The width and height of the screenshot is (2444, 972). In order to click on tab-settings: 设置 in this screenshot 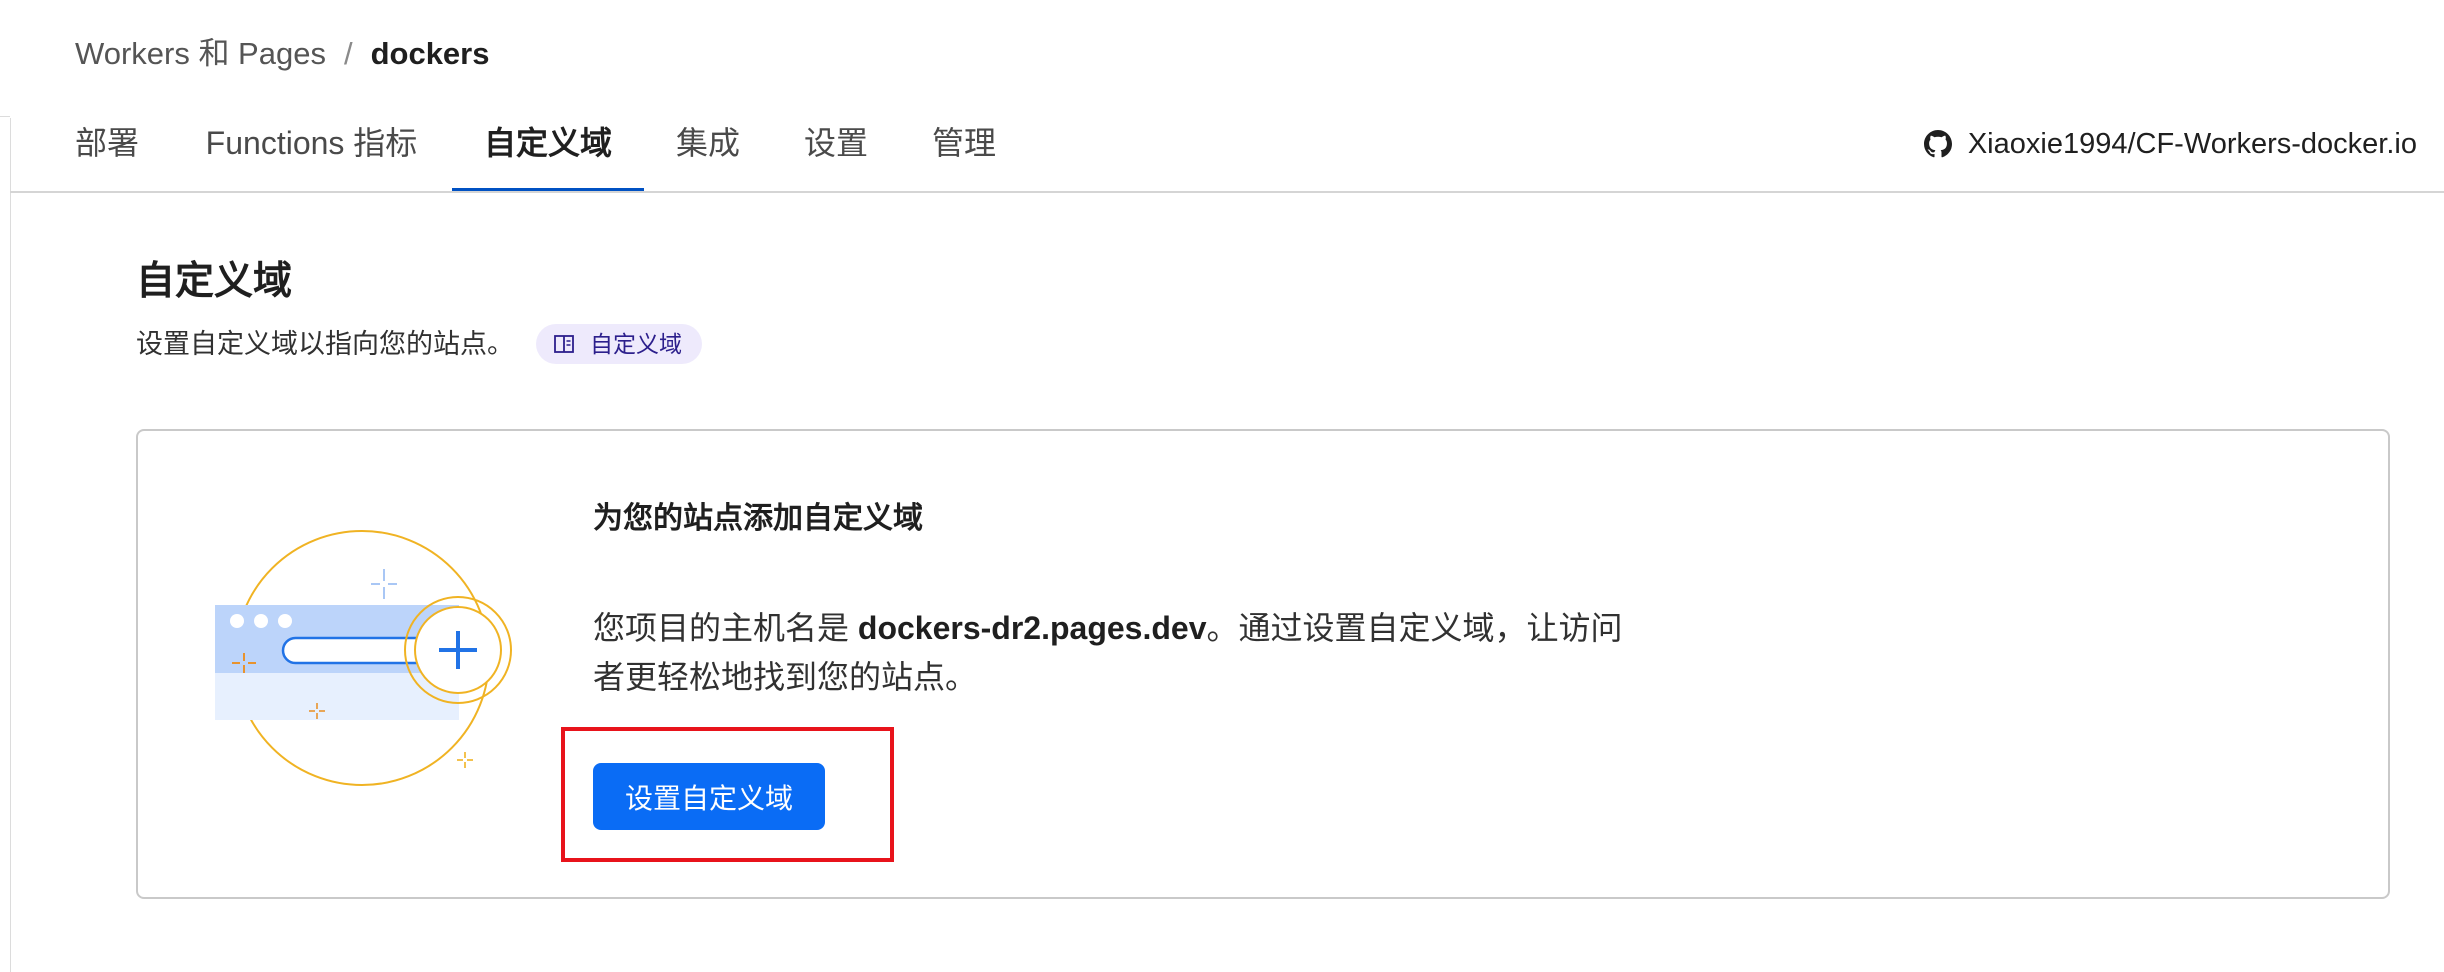, I will do `click(836, 151)`.